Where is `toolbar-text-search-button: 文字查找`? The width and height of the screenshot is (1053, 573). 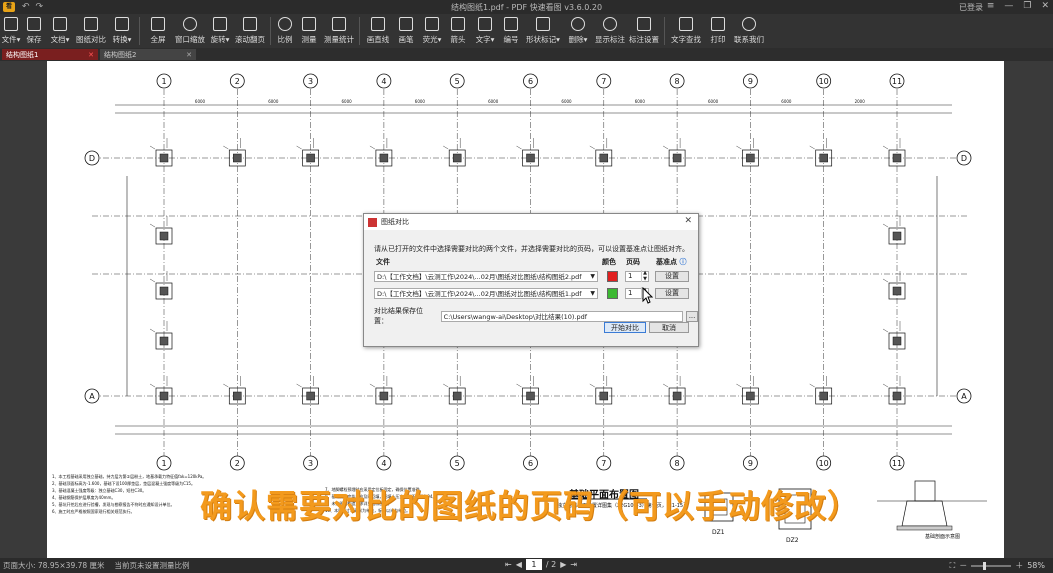 toolbar-text-search-button: 文字查找 is located at coordinates (686, 31).